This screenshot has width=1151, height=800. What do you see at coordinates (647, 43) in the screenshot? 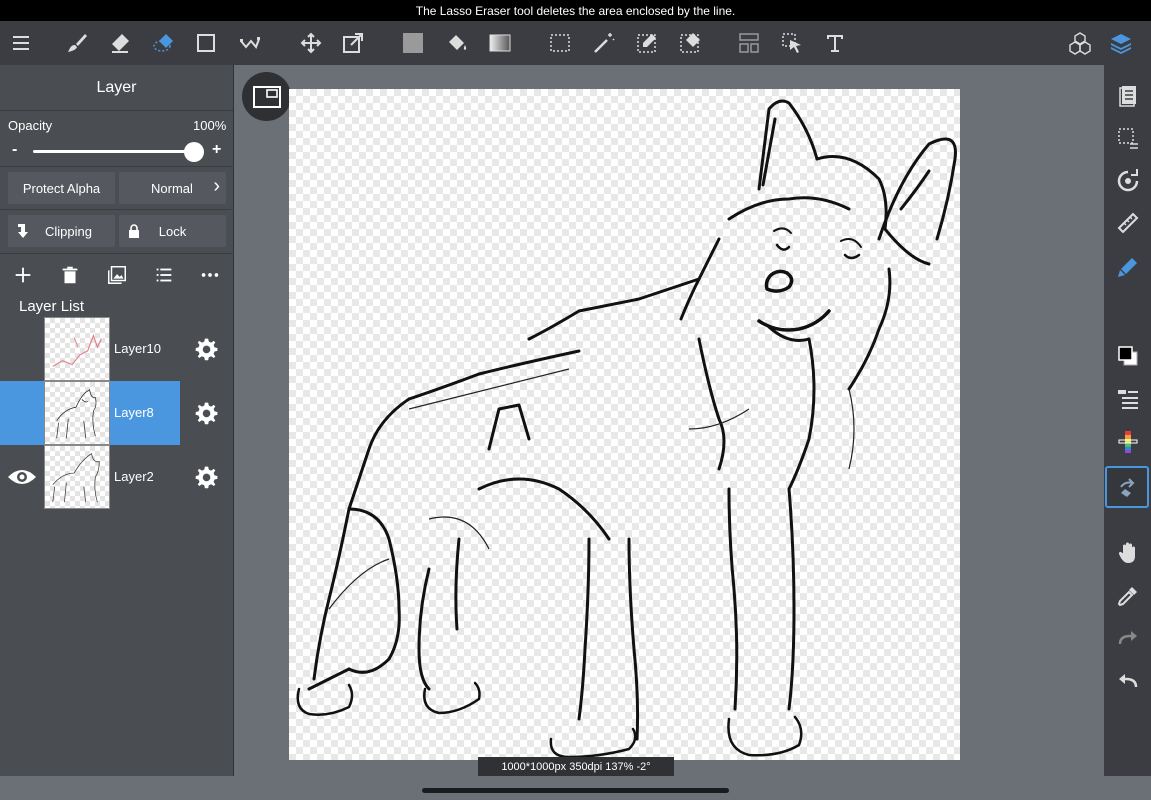
I see `select-pen-icon` at bounding box center [647, 43].